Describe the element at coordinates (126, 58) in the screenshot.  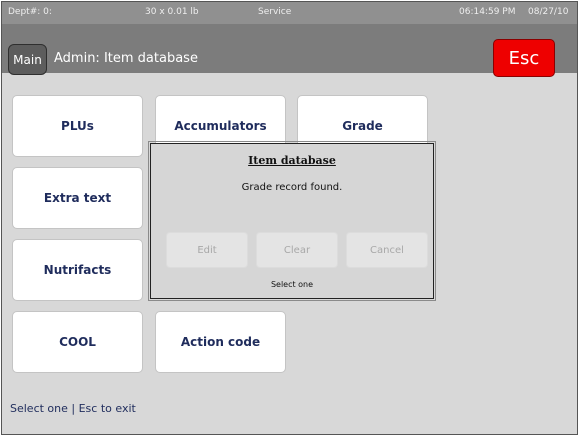
I see `page-title: Admin: Item database` at that location.